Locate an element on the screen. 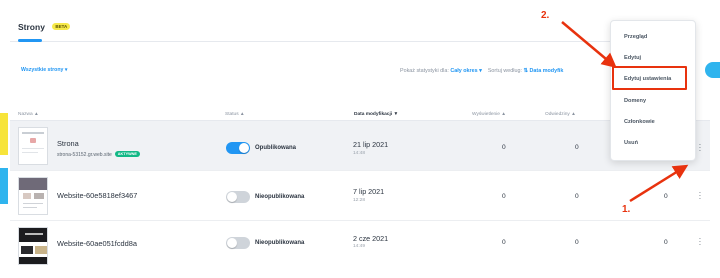 Image resolution: width=720 pixels, height=278 pixels. annotation-arrows is located at coordinates (625, 112).